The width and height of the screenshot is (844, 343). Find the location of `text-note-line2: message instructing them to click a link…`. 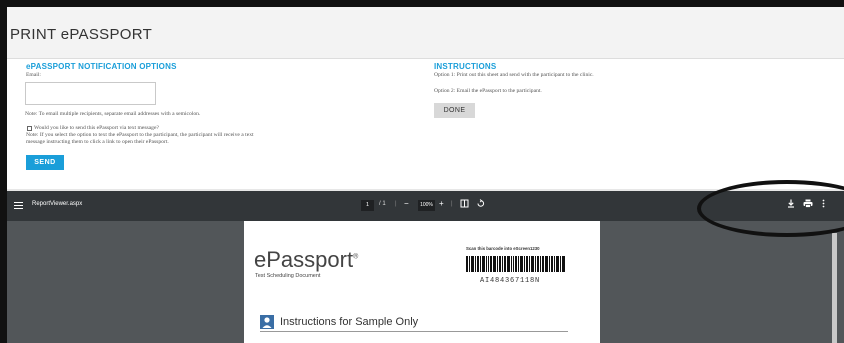

text-note-line2: message instructing them to click a link… is located at coordinates (97, 142).